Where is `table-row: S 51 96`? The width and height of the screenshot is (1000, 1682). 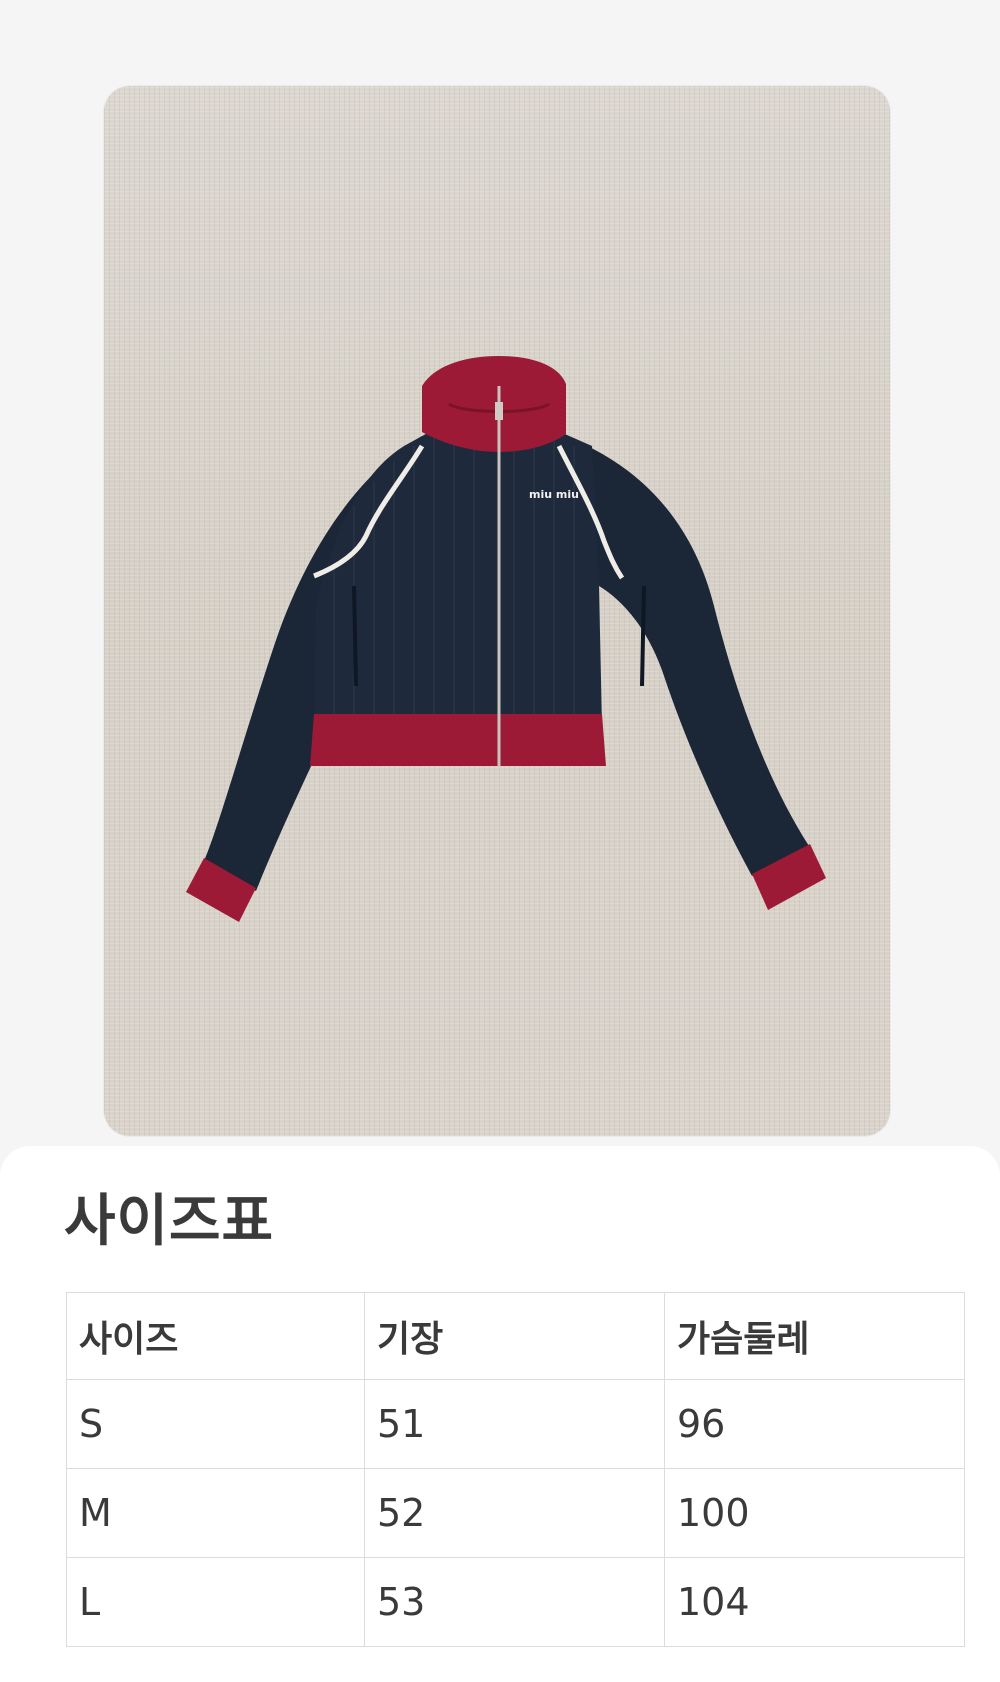
table-row: S 51 96 is located at coordinates (515, 1424).